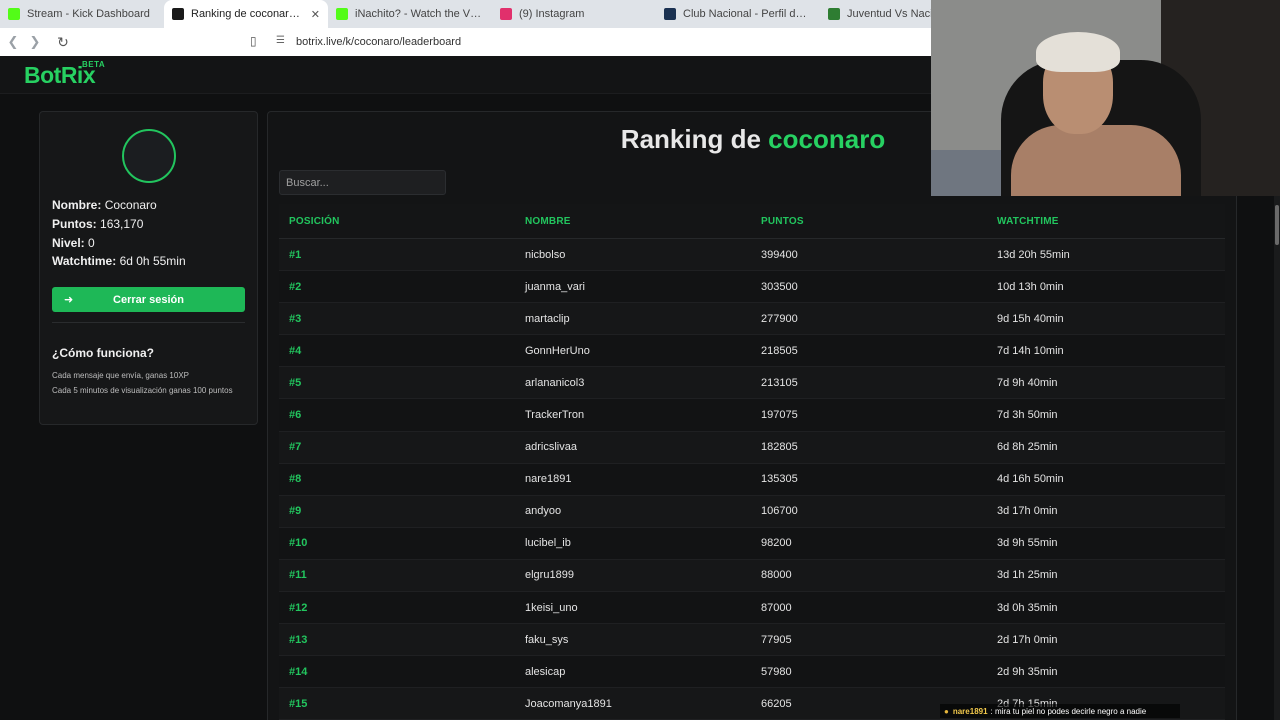 This screenshot has width=1280, height=720. Describe the element at coordinates (555, 286) in the screenshot. I see `cell-name: juanma_vari` at that location.